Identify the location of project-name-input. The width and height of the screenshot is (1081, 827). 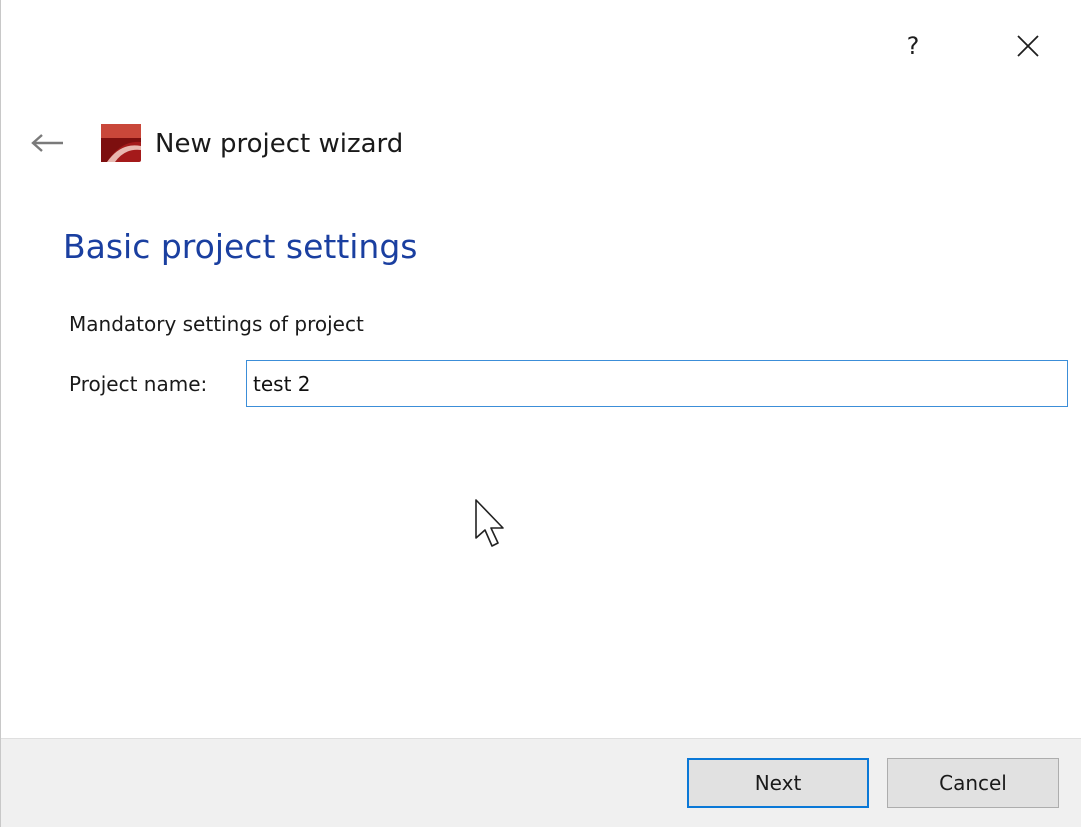
(657, 383).